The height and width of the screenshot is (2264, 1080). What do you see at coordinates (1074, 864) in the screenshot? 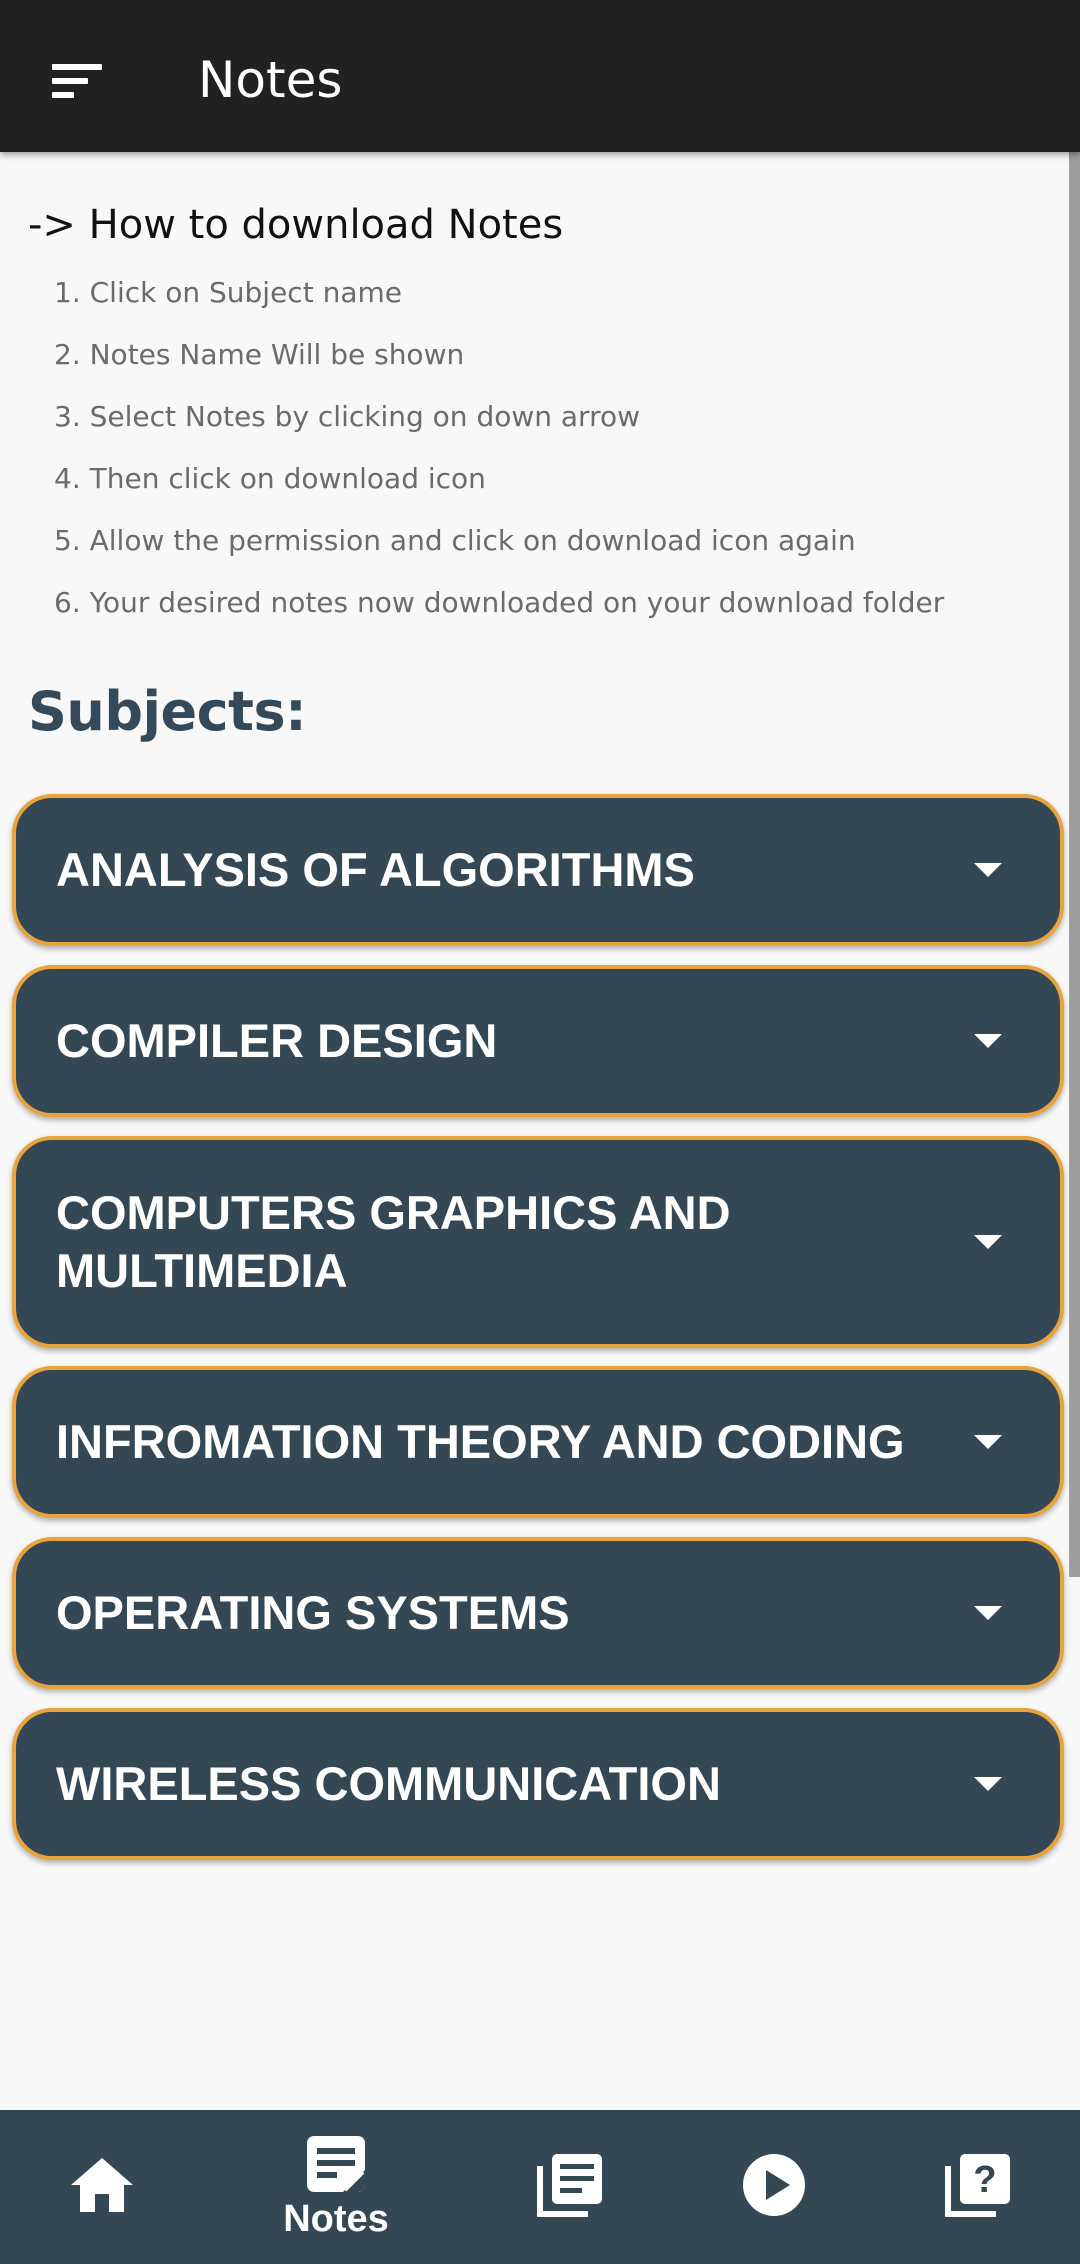
I see `scrollbar` at bounding box center [1074, 864].